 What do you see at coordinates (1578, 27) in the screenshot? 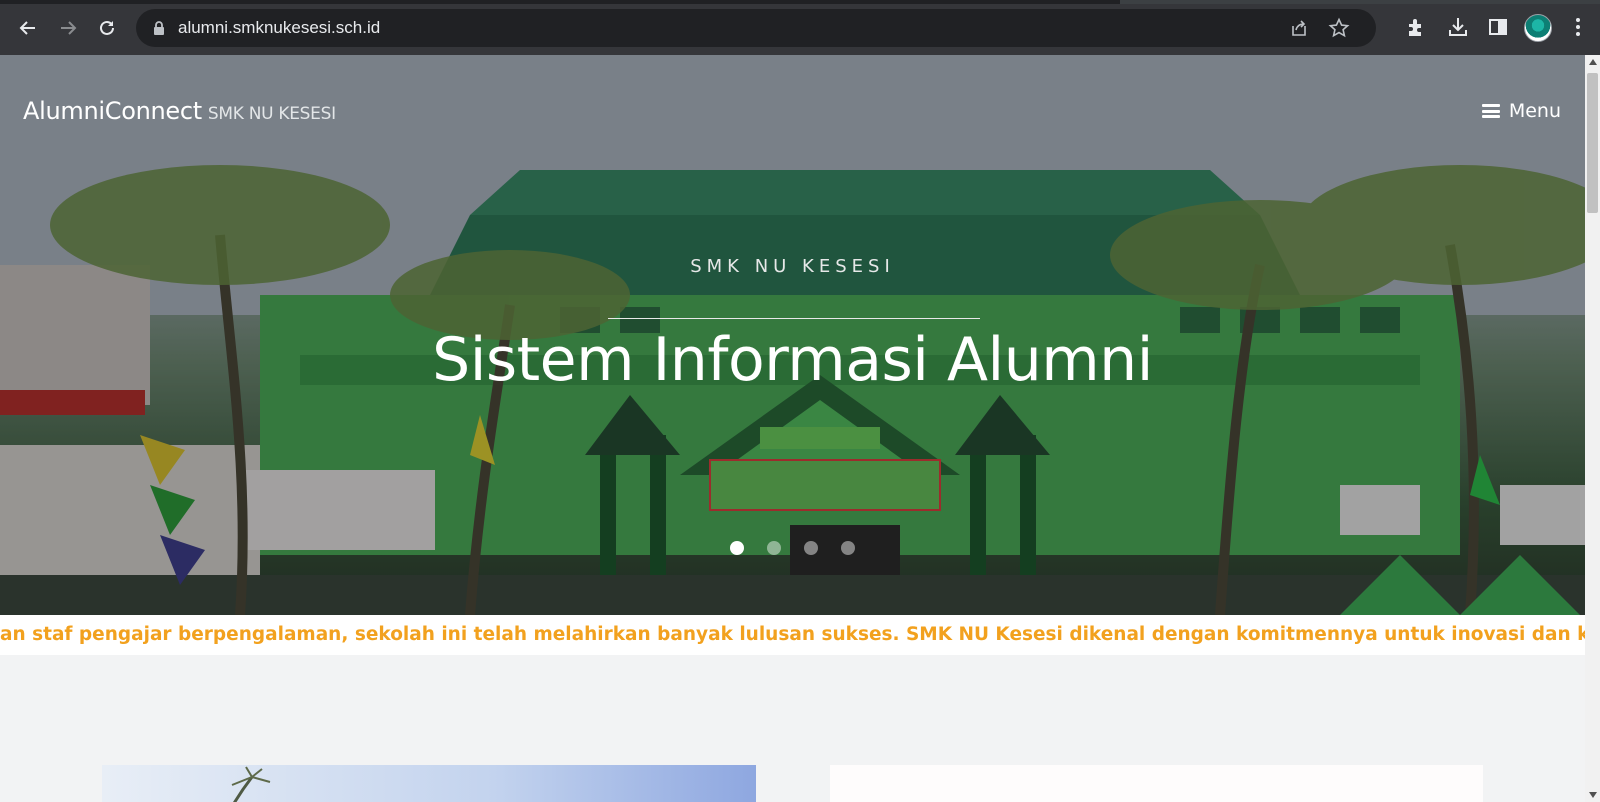
I see `more-icon` at bounding box center [1578, 27].